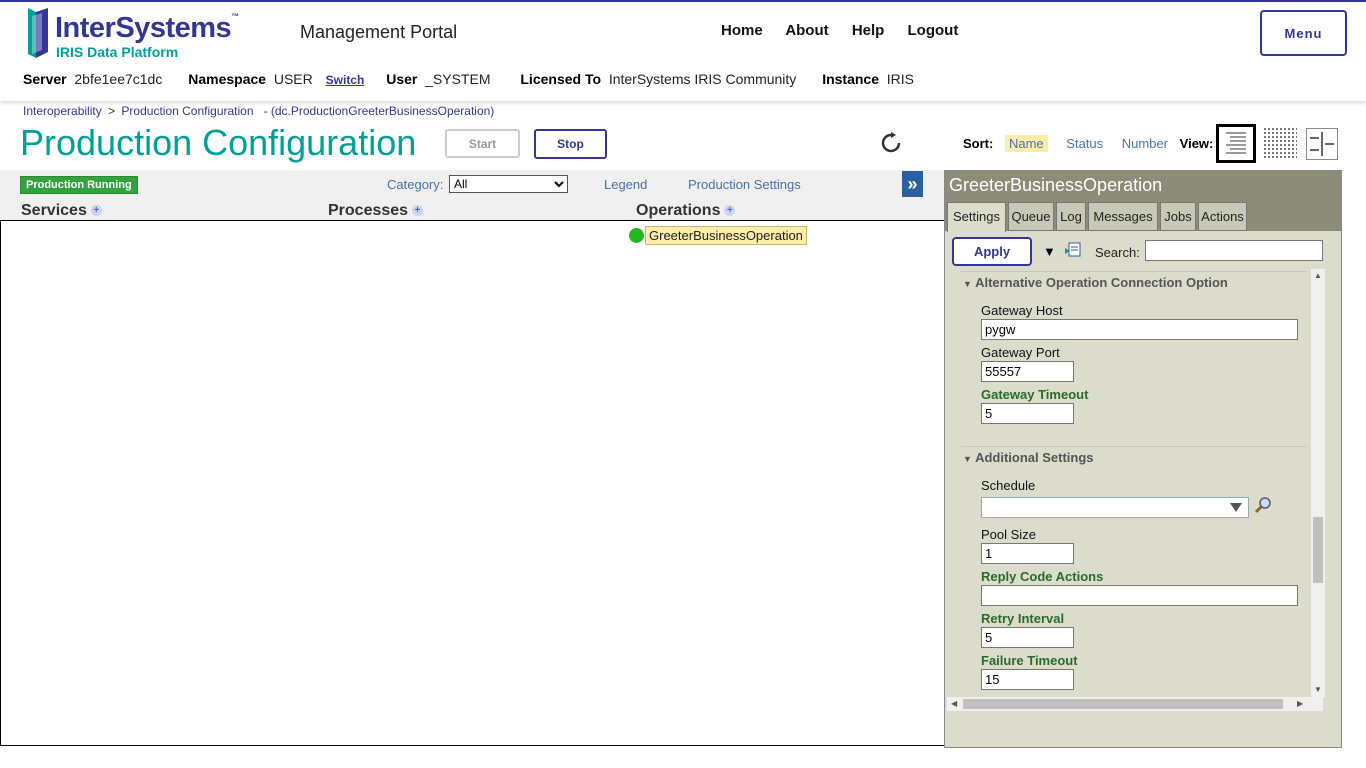 This screenshot has width=1366, height=768. What do you see at coordinates (293, 79) in the screenshot?
I see `namespace-value: USER` at bounding box center [293, 79].